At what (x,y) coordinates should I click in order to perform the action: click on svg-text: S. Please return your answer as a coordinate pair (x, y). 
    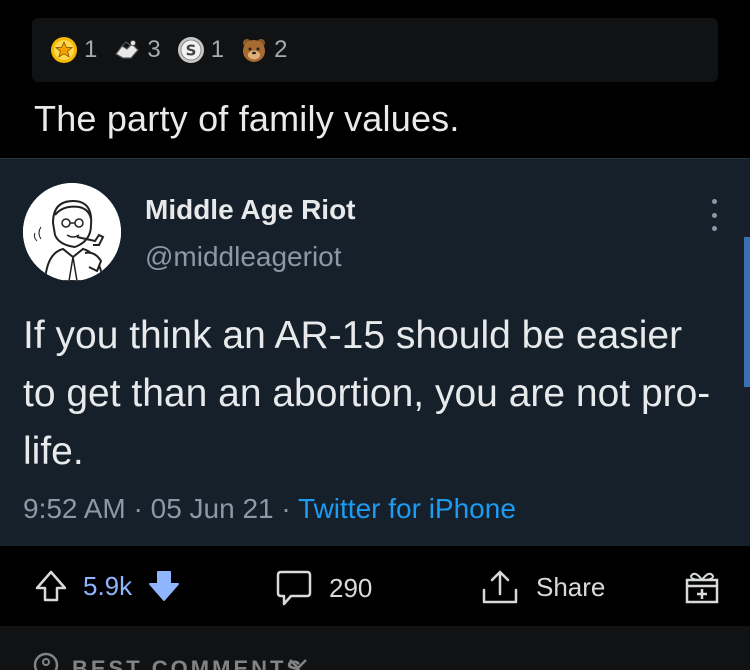
    Looking at the image, I should click on (190, 51).